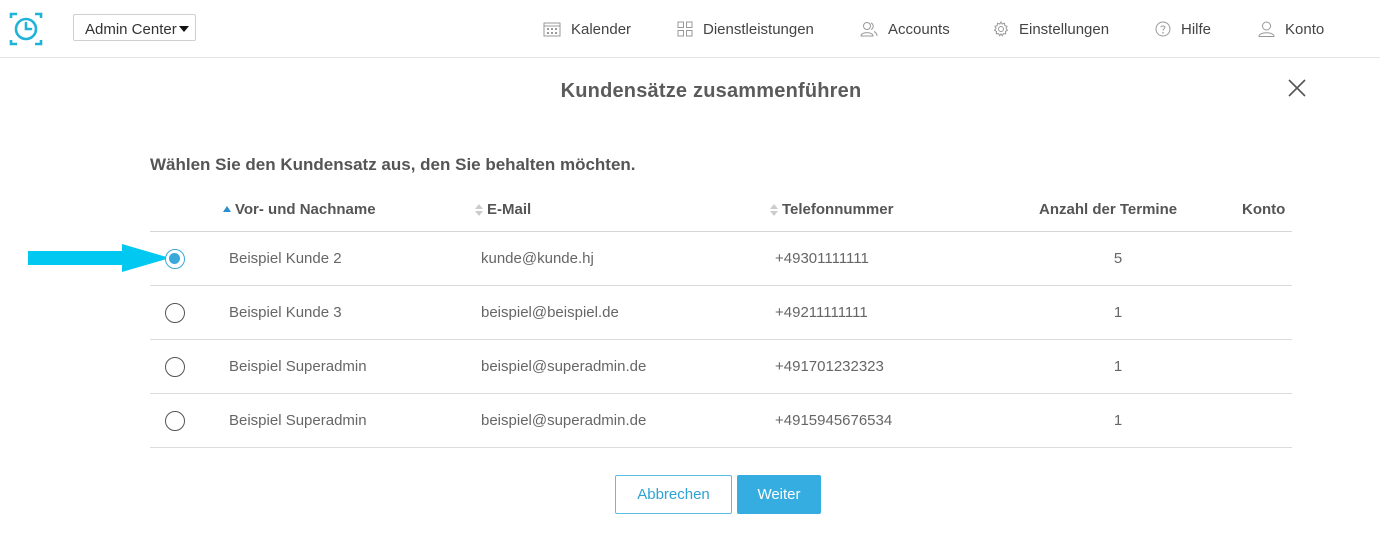  What do you see at coordinates (1163, 29) in the screenshot?
I see `help-icon` at bounding box center [1163, 29].